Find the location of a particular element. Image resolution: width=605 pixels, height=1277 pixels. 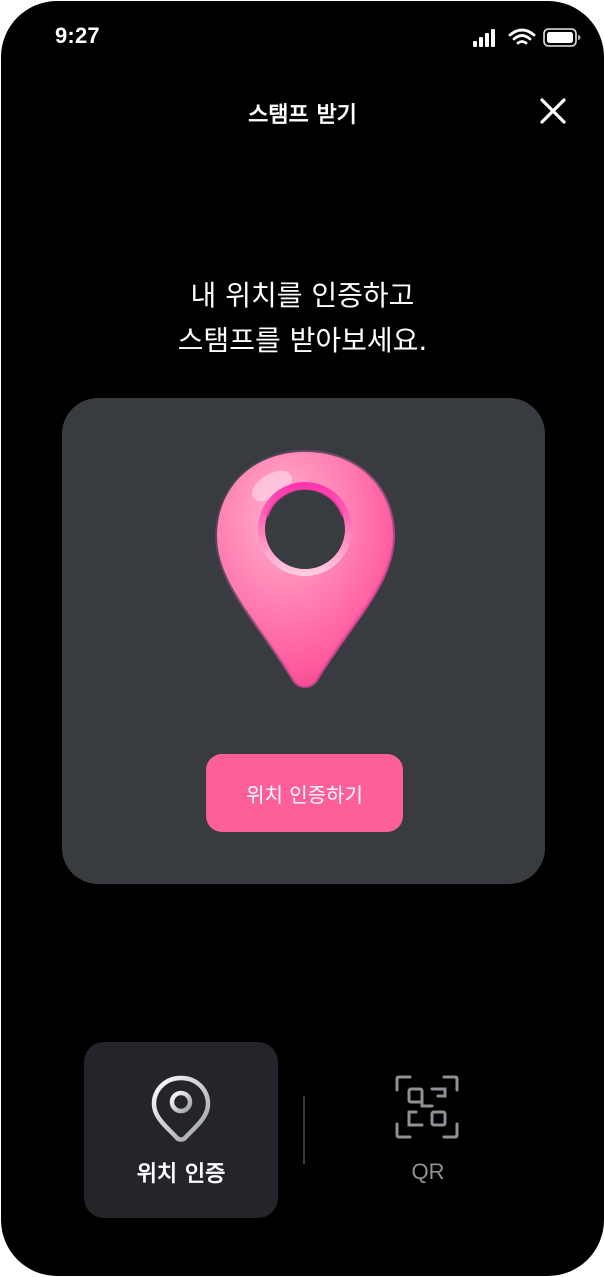

headline: 내 위치를 인증하고 스탬프를 받아보세요. is located at coordinates (302, 318).